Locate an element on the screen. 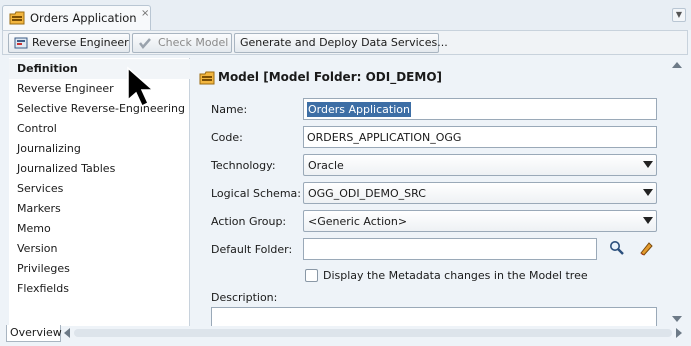 This screenshot has width=691, height=346. description-label: Description: is located at coordinates (244, 297).